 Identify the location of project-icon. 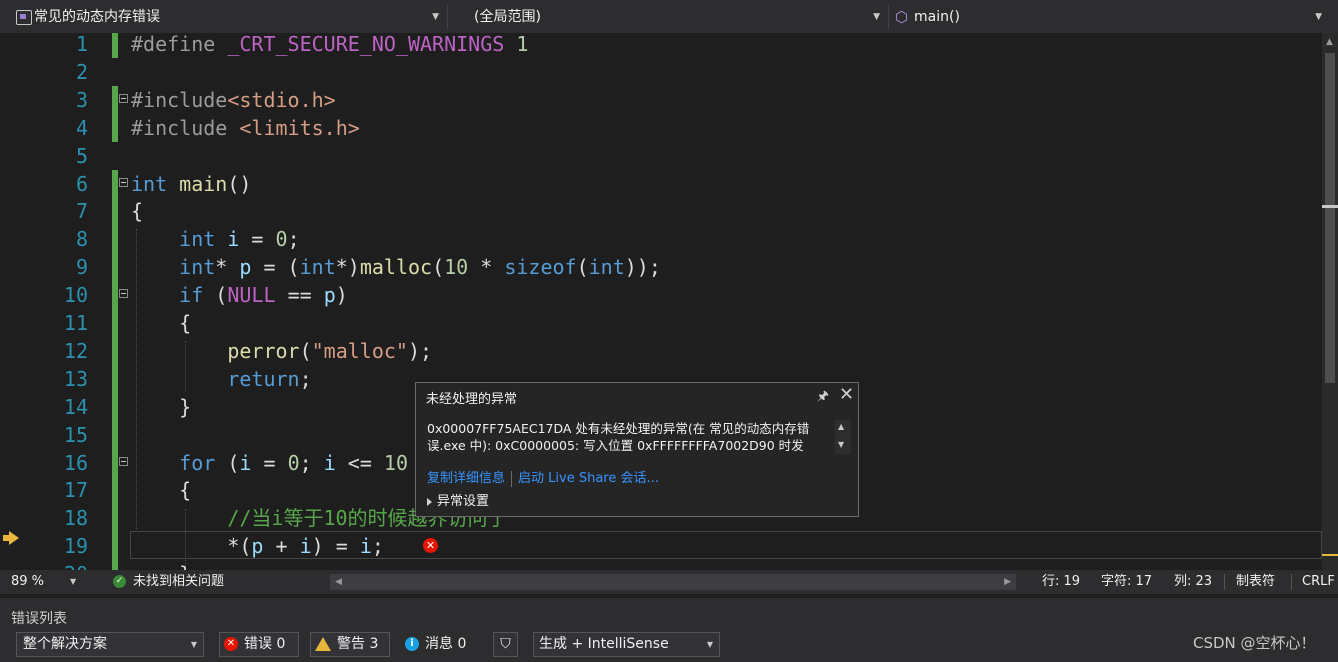
(24, 17).